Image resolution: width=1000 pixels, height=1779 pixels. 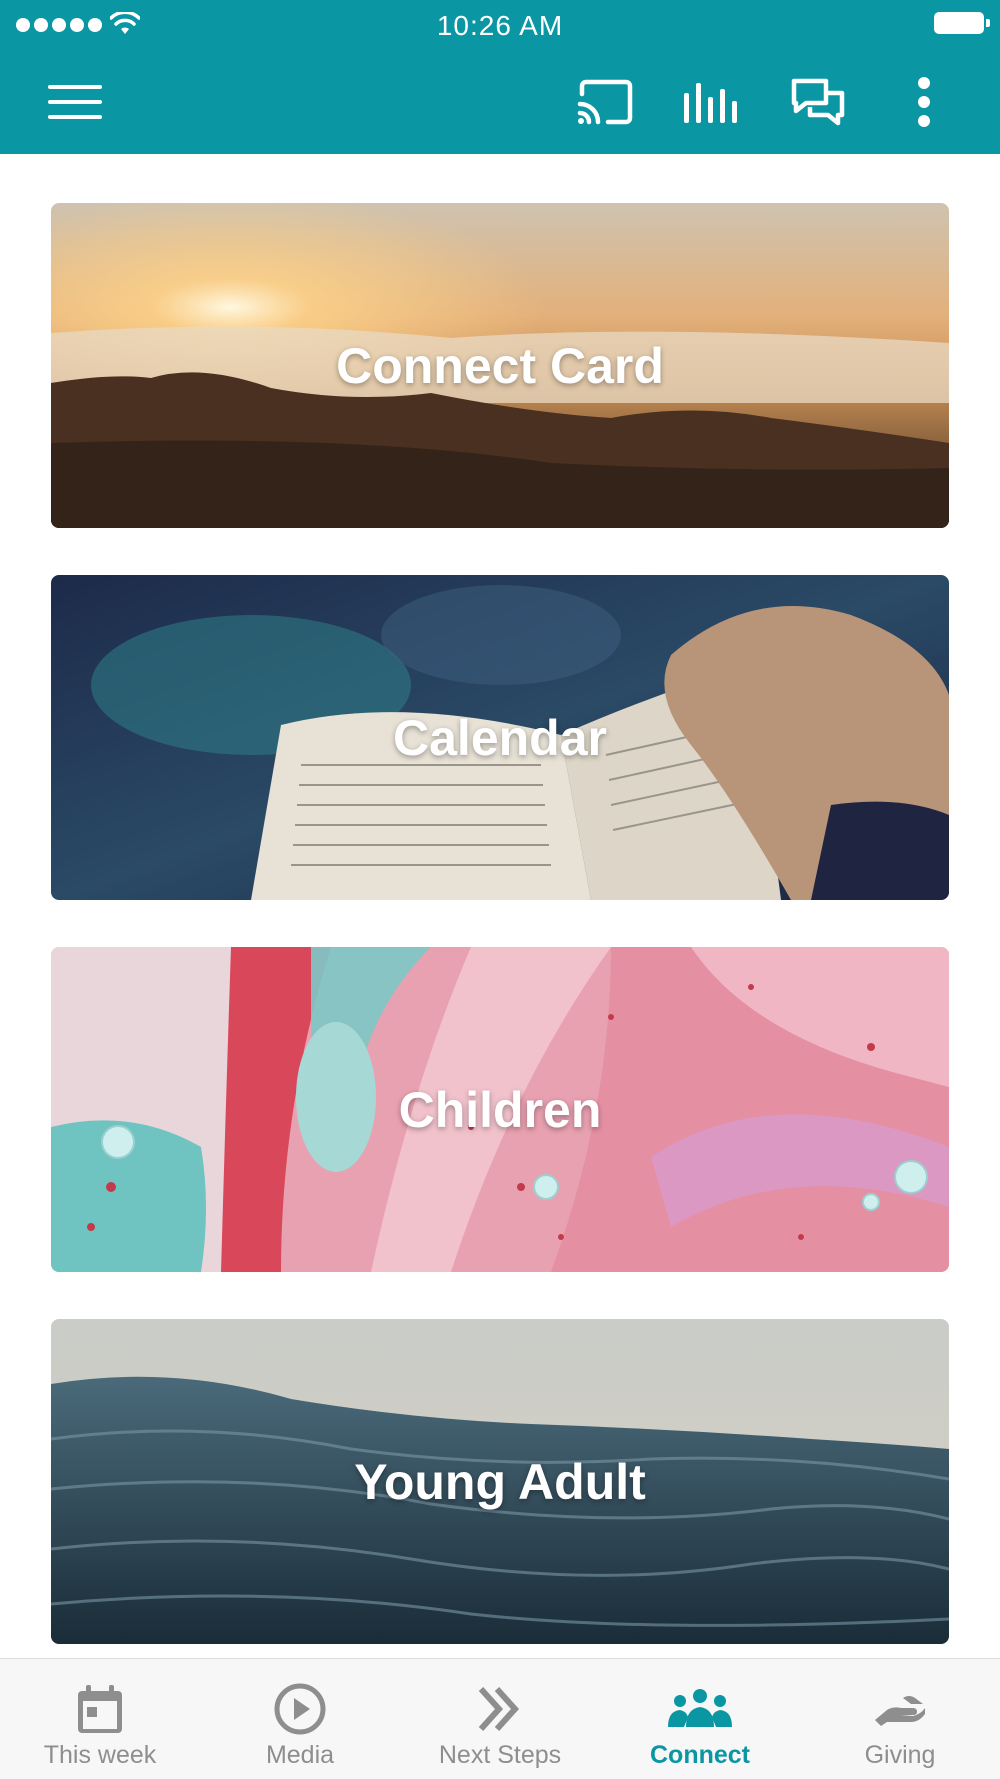 What do you see at coordinates (700, 1708) in the screenshot?
I see `people-group-icon` at bounding box center [700, 1708].